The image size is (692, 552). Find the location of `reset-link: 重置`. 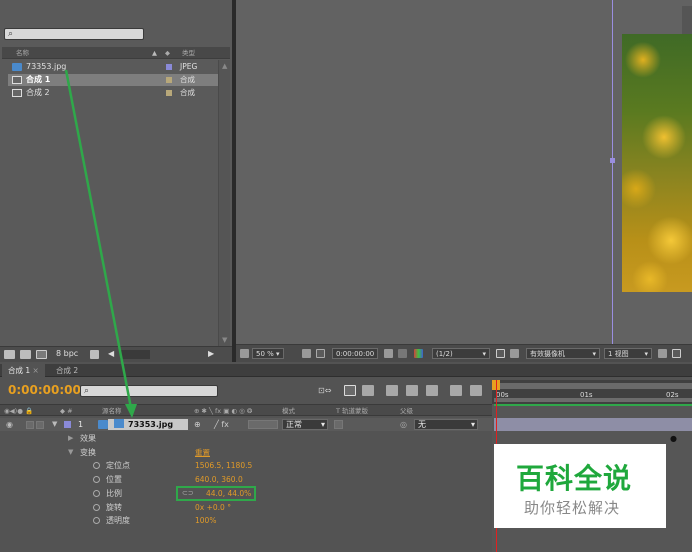

reset-link: 重置 is located at coordinates (202, 452).